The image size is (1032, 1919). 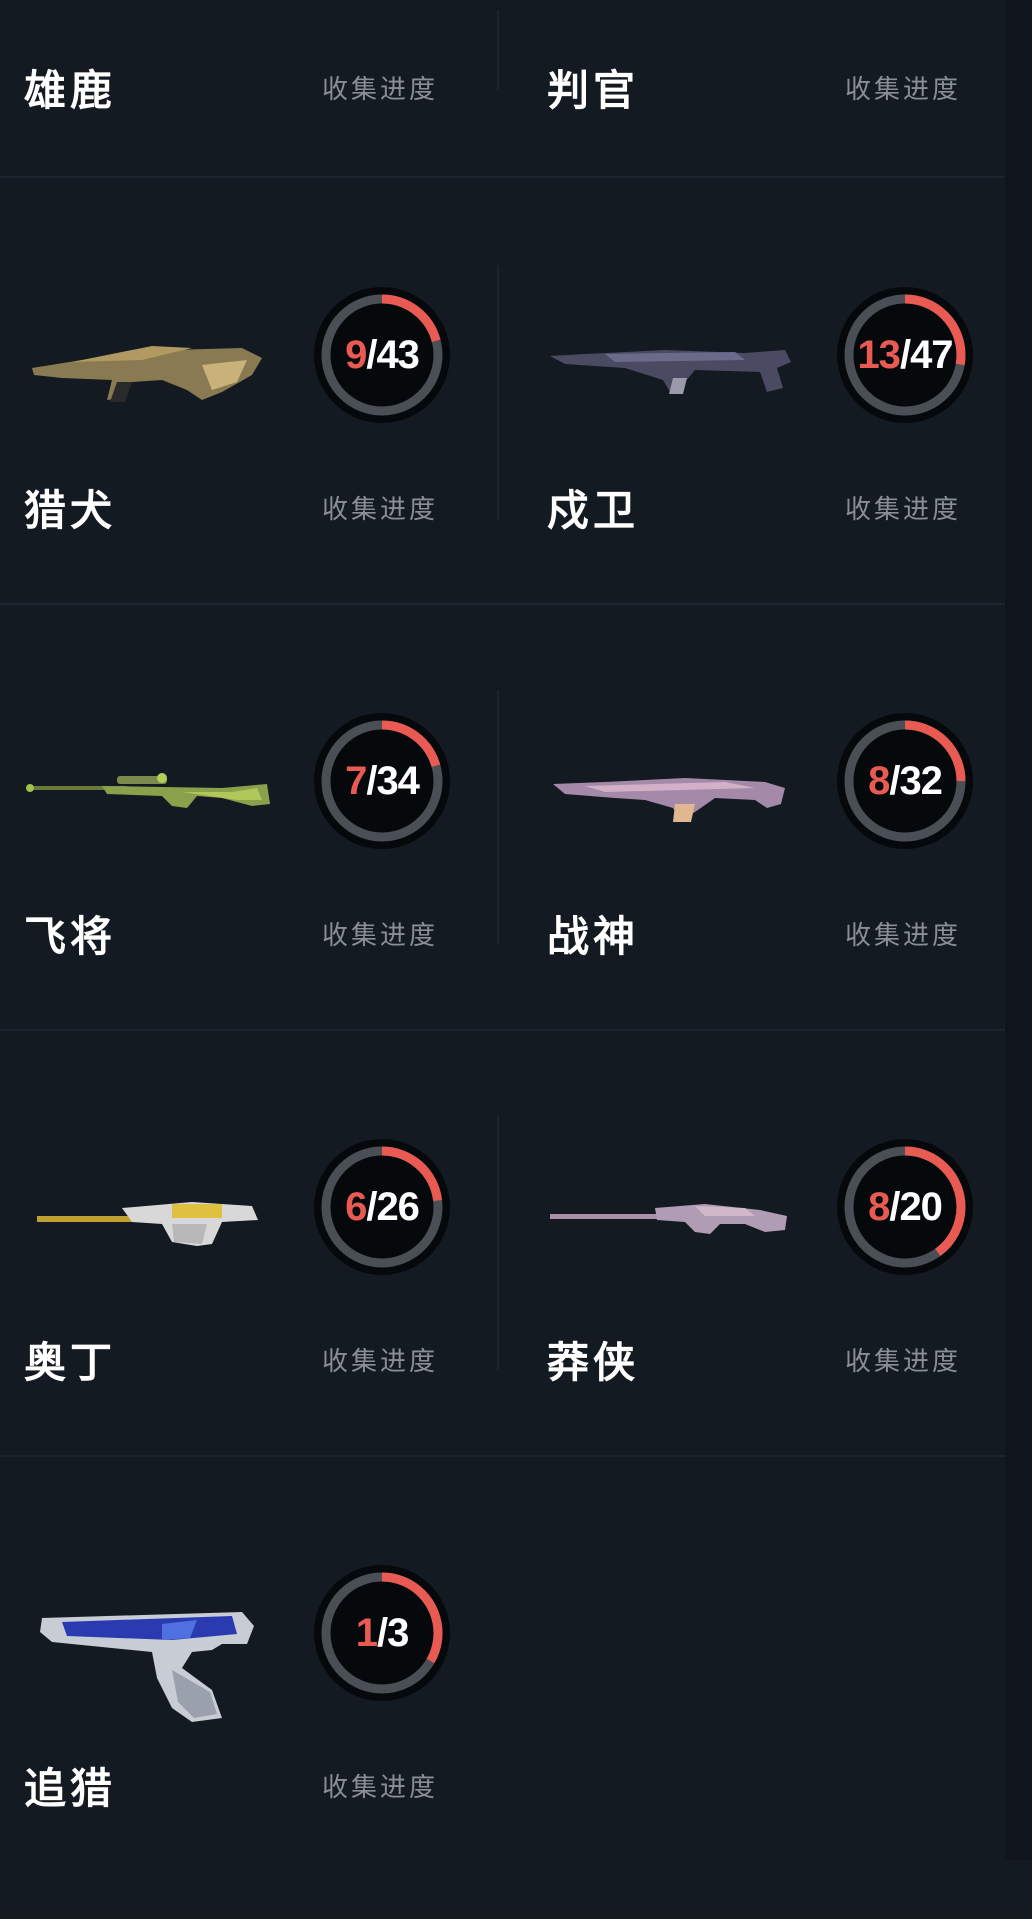 I want to click on collection-progress-ring: 6/26, so click(x=382, y=1207).